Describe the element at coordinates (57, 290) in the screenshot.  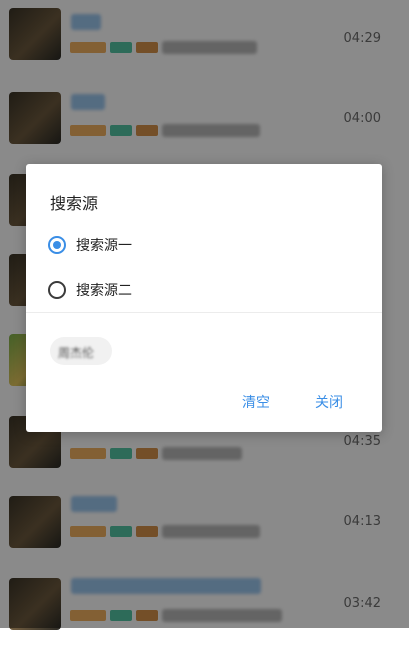
I see `radio-unchecked-icon` at that location.